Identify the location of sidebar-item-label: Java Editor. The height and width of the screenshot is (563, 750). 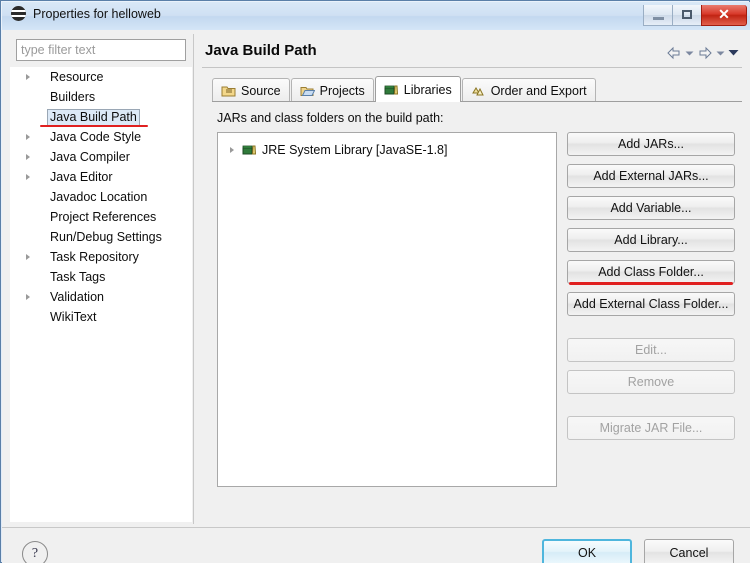
(81, 176).